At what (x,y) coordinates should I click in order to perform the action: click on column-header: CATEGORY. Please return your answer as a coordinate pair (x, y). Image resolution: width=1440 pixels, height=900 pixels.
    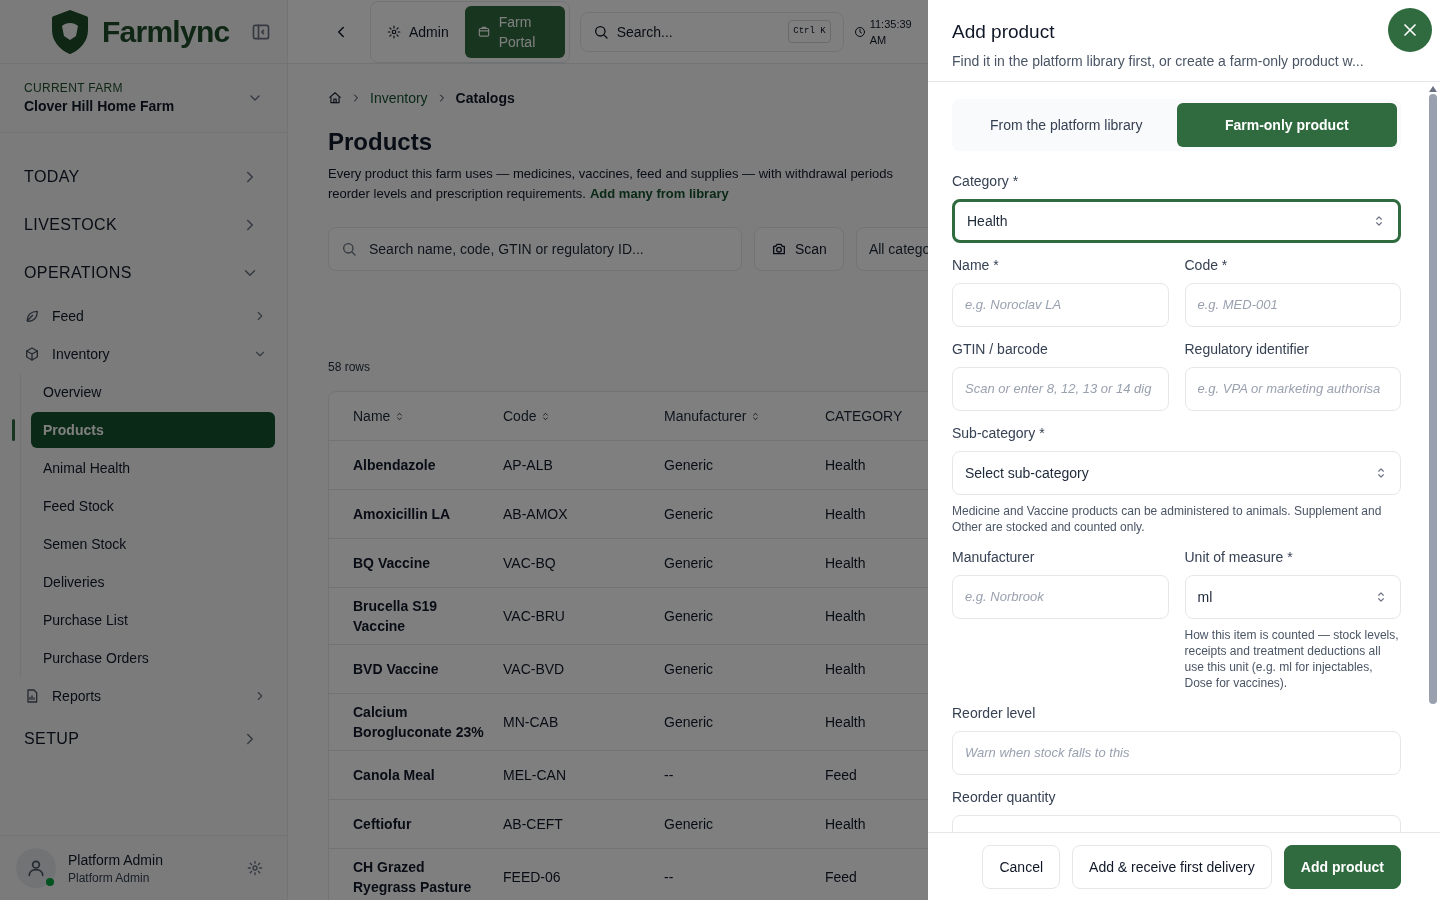
    Looking at the image, I should click on (864, 416).